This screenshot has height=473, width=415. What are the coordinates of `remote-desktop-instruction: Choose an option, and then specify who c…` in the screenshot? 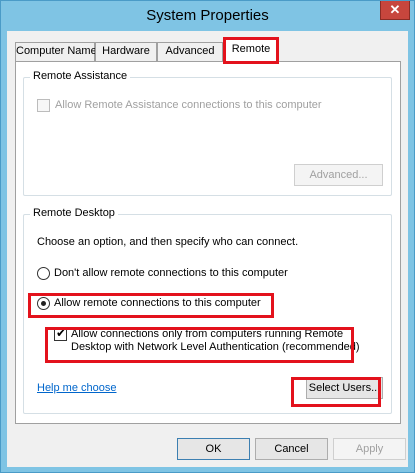 It's located at (168, 242).